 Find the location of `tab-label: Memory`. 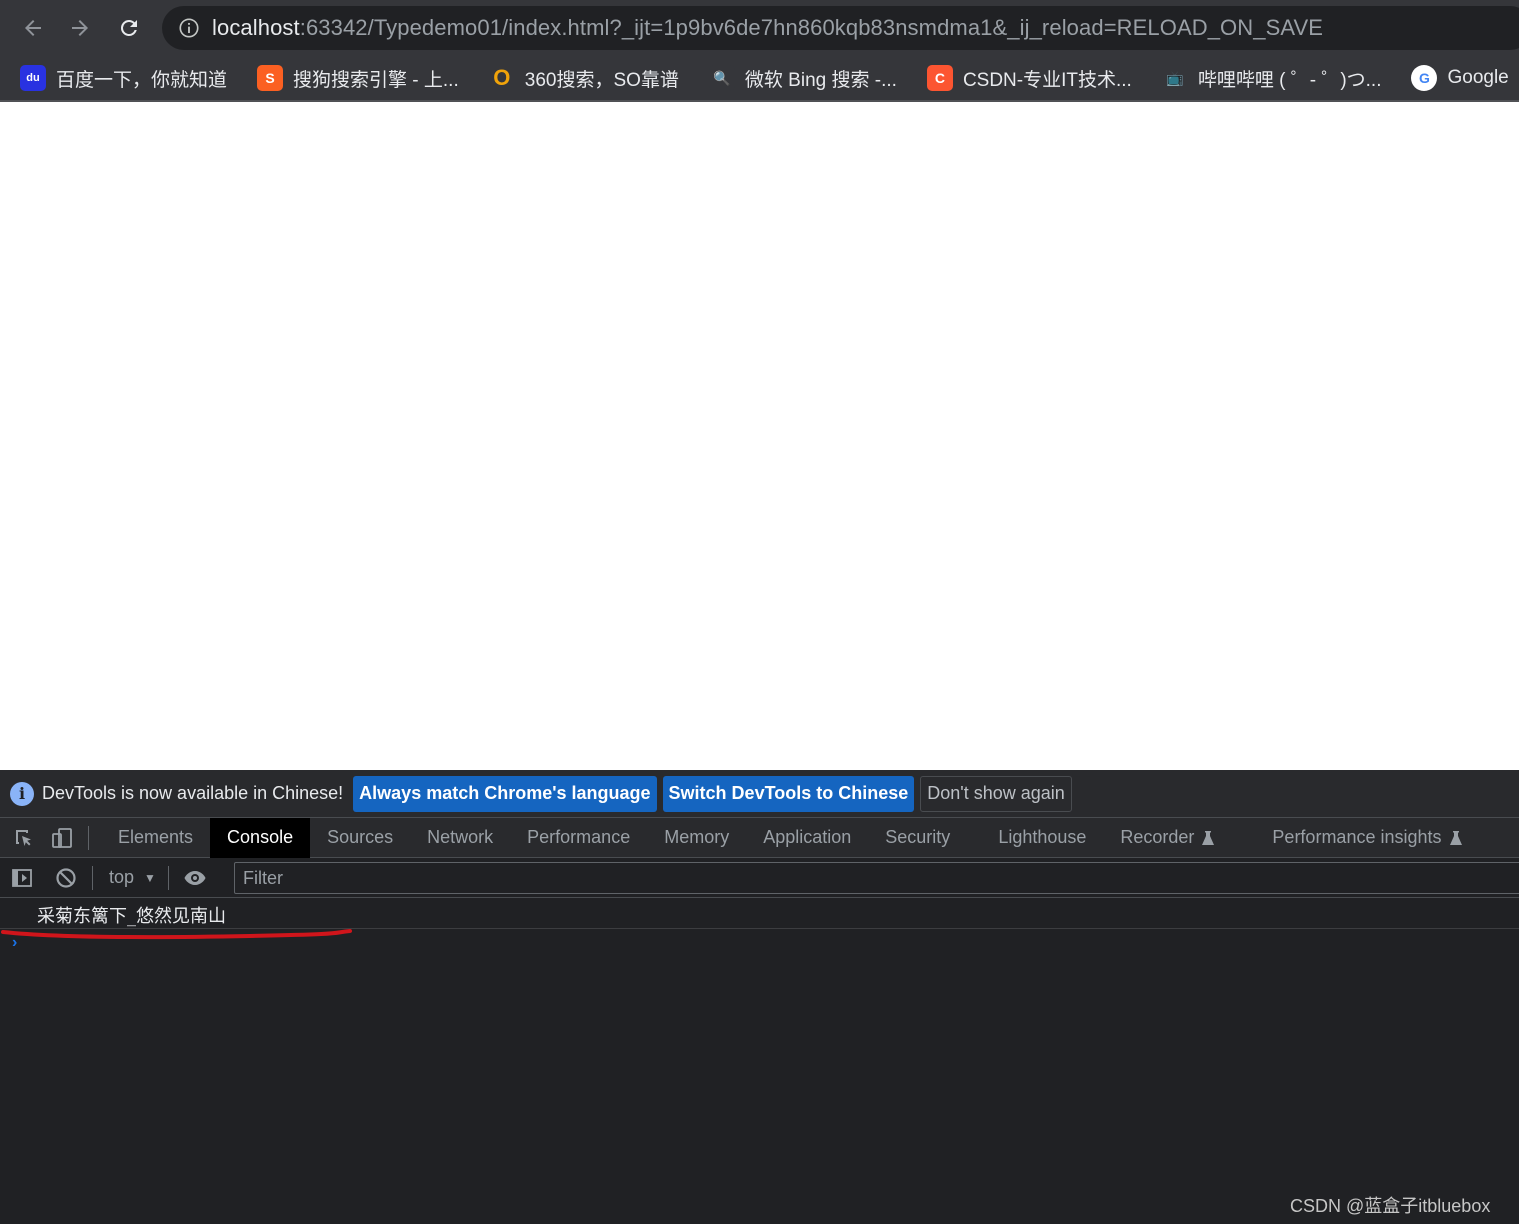

tab-label: Memory is located at coordinates (697, 837).